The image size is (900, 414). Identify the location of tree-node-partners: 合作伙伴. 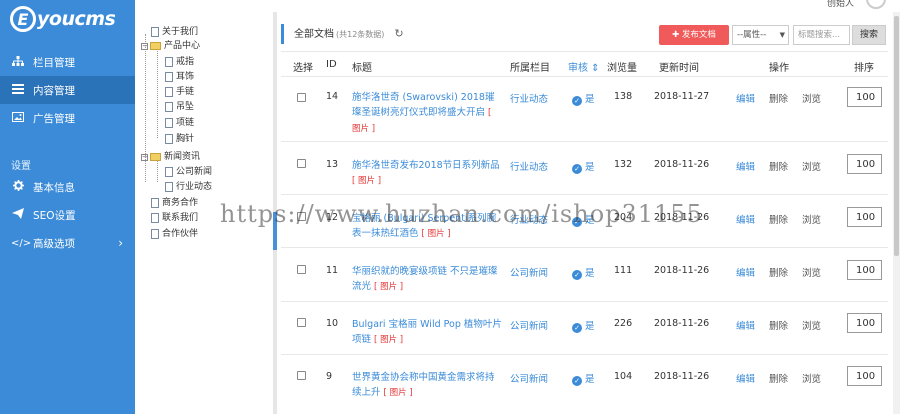
(174, 234).